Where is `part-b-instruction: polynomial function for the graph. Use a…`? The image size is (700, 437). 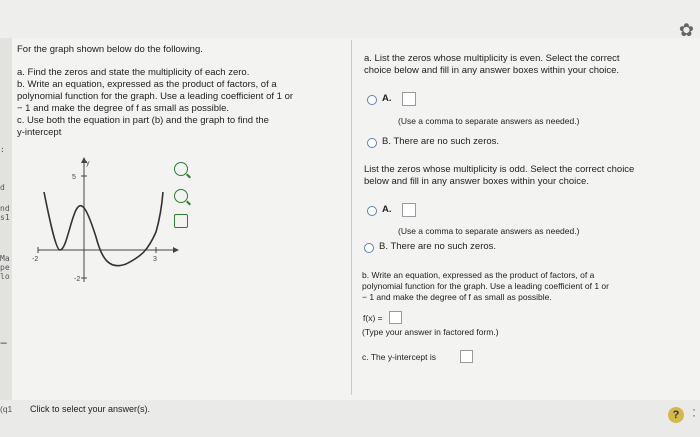
part-b-instruction: polynomial function for the graph. Use a… is located at coordinates (155, 96).